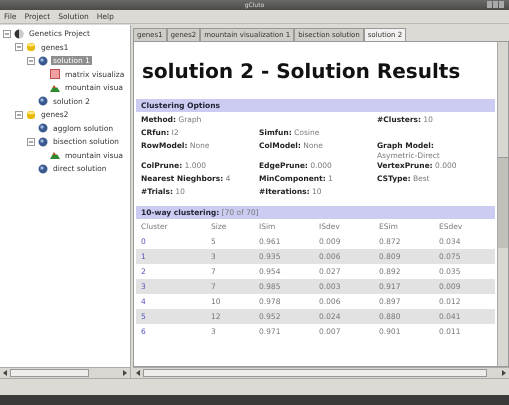 The height and width of the screenshot is (405, 509). What do you see at coordinates (496, 4) in the screenshot?
I see `window-buttons-icon` at bounding box center [496, 4].